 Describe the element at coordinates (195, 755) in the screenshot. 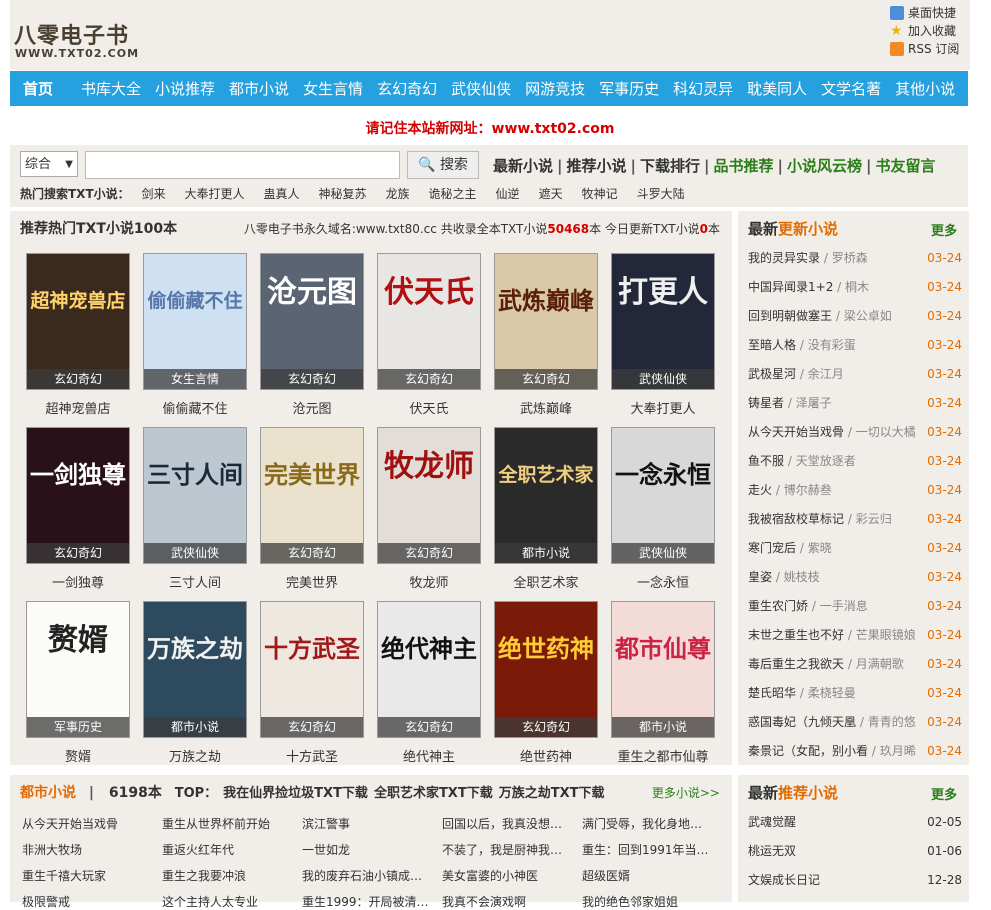

I see `book-title: 万族之劫` at that location.